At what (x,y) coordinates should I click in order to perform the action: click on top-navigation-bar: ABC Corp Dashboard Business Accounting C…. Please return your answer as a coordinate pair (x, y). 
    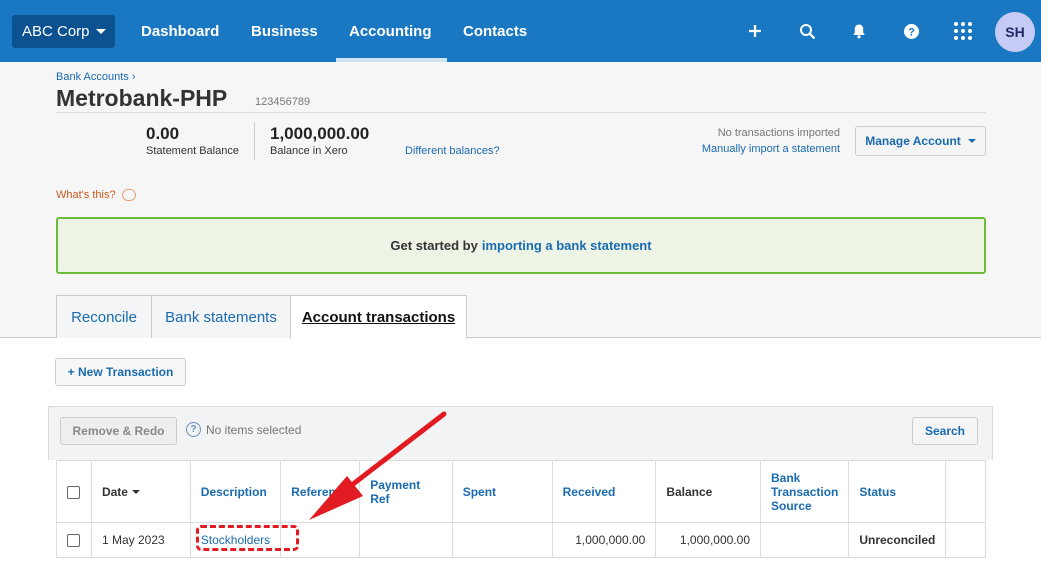
    Looking at the image, I should click on (520, 31).